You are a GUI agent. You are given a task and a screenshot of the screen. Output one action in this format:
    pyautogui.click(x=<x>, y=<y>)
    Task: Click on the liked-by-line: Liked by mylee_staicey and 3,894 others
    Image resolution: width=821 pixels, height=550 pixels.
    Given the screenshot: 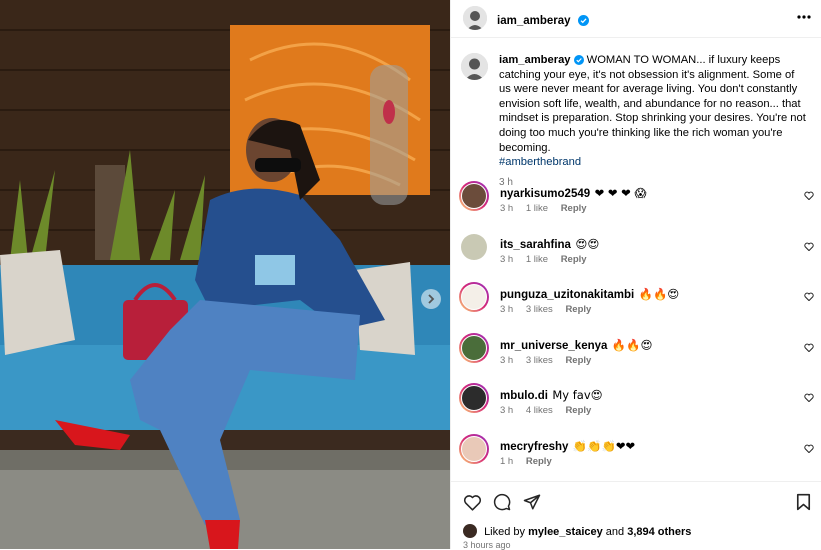 What is the action you would take?
    pyautogui.click(x=577, y=531)
    